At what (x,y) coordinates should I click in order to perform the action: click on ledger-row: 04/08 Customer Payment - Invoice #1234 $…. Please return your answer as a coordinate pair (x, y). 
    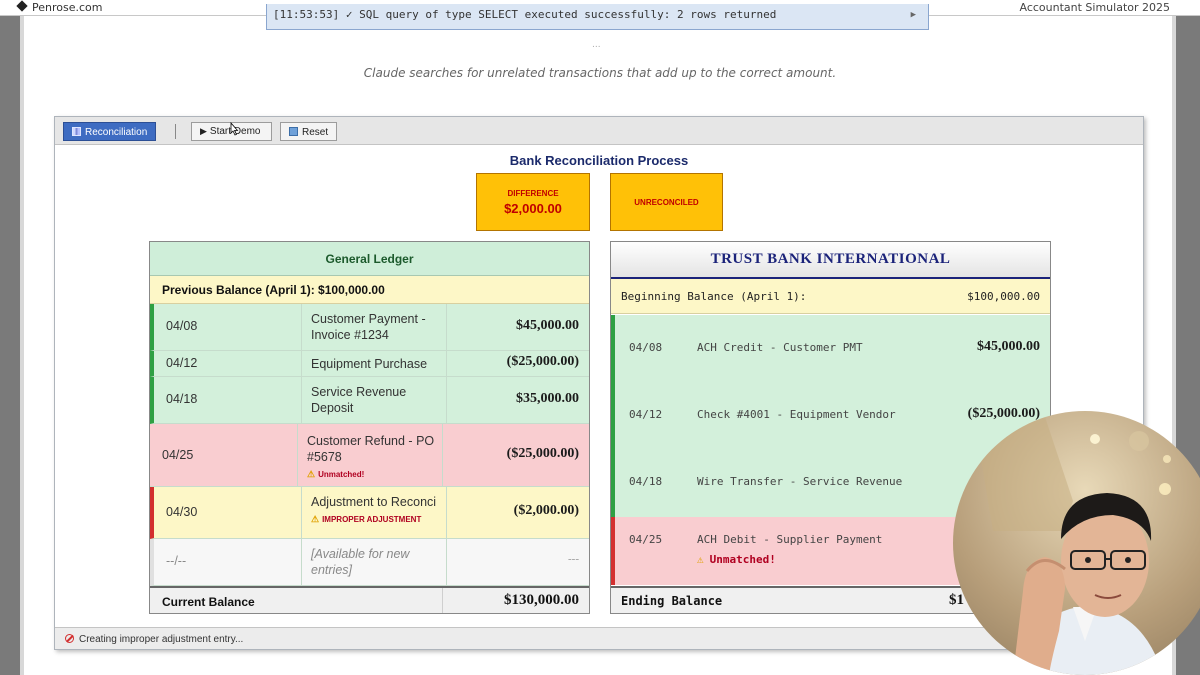
    Looking at the image, I should click on (369, 327).